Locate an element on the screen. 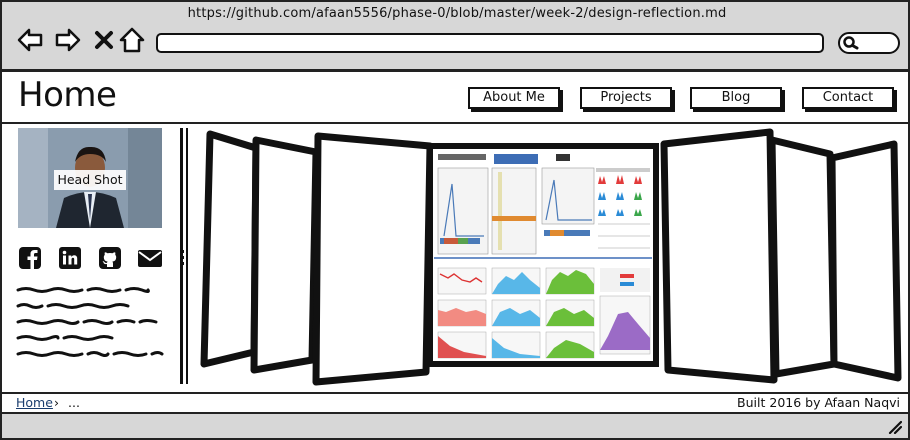 This screenshot has width=910, height=440. search-icon is located at coordinates (851, 43).